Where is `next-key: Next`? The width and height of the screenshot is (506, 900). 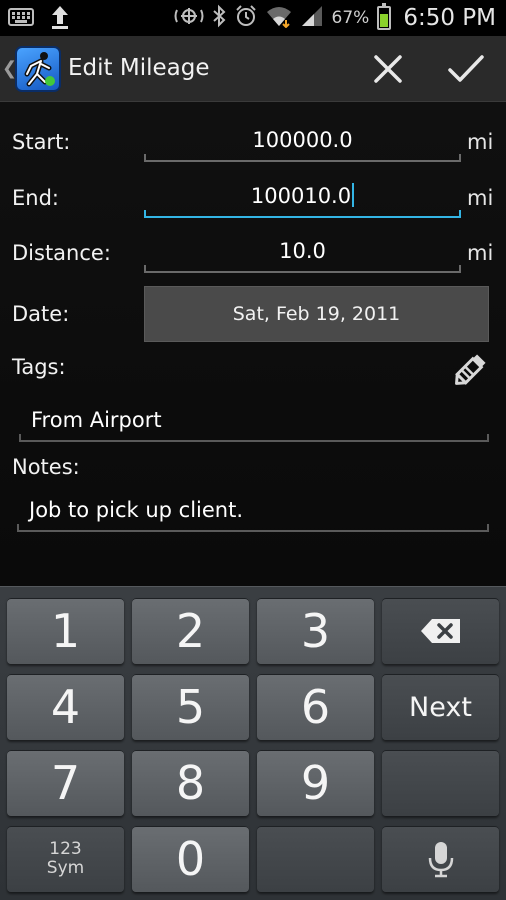 next-key: Next is located at coordinates (440, 707).